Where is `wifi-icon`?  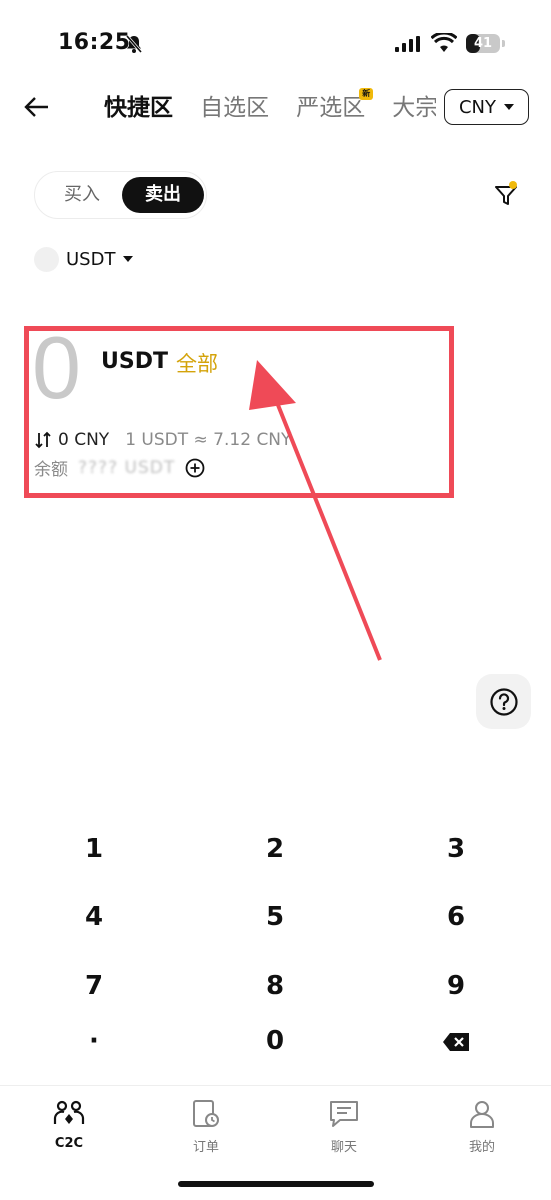
wifi-icon is located at coordinates (444, 42).